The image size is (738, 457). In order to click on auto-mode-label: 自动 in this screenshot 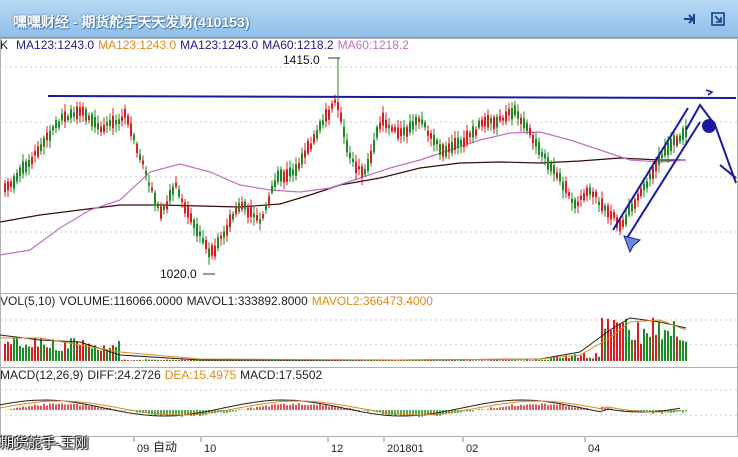, I will do `click(165, 446)`.